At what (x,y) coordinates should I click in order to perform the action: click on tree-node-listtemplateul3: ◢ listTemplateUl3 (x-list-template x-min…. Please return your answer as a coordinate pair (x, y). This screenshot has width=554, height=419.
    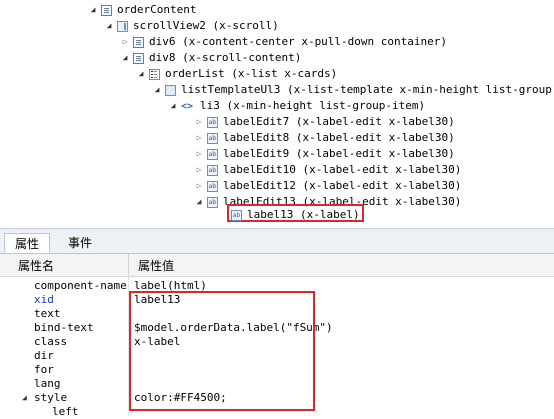
    Looking at the image, I should click on (353, 90).